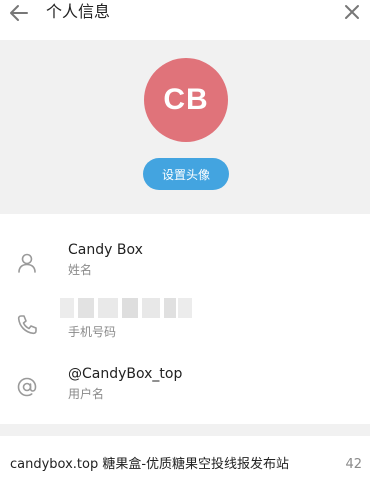 The height and width of the screenshot is (483, 370). What do you see at coordinates (27, 387) in the screenshot?
I see `at-sign-icon` at bounding box center [27, 387].